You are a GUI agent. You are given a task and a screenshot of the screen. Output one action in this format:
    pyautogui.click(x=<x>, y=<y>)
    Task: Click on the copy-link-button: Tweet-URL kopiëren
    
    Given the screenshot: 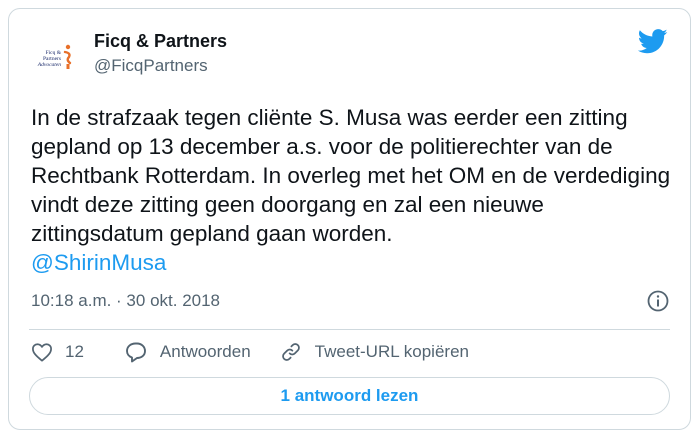 What is the action you would take?
    pyautogui.click(x=374, y=352)
    